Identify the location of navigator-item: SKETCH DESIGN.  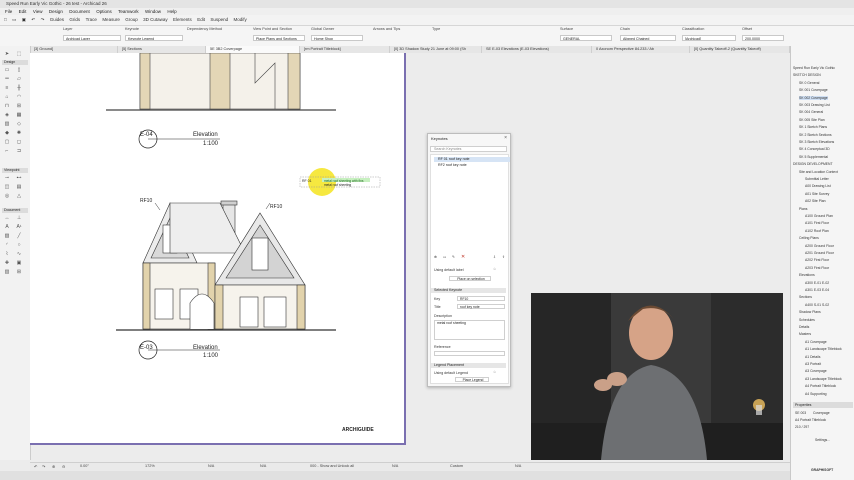
(807, 75).